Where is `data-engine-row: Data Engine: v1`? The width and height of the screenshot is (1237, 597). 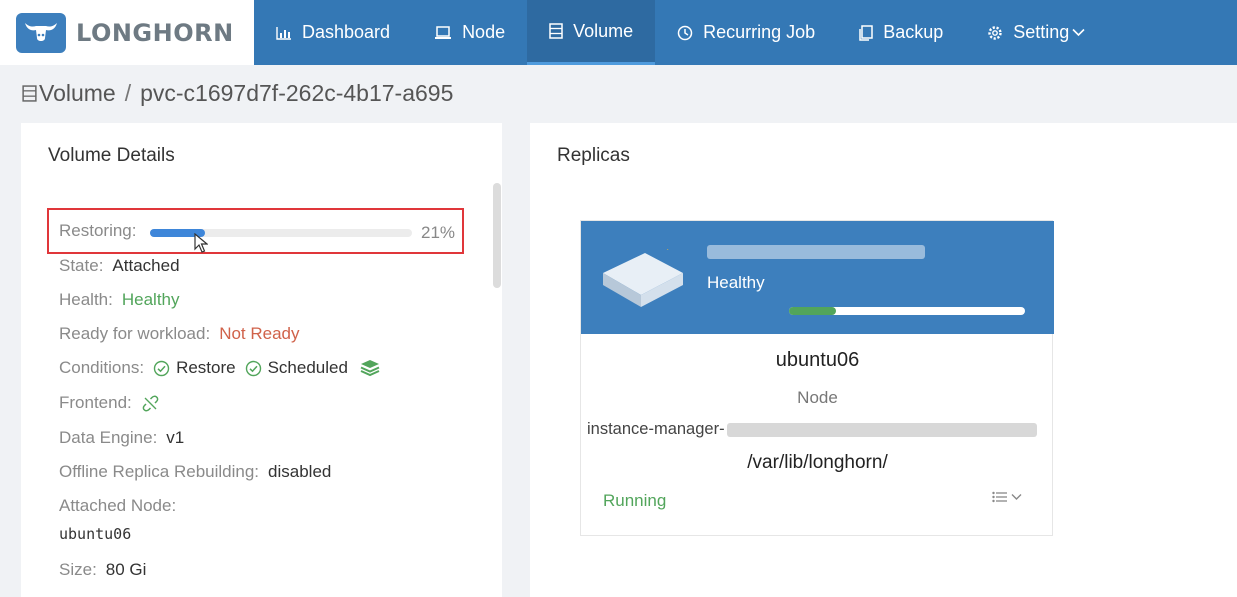
data-engine-row: Data Engine: v1 is located at coordinates (121, 438).